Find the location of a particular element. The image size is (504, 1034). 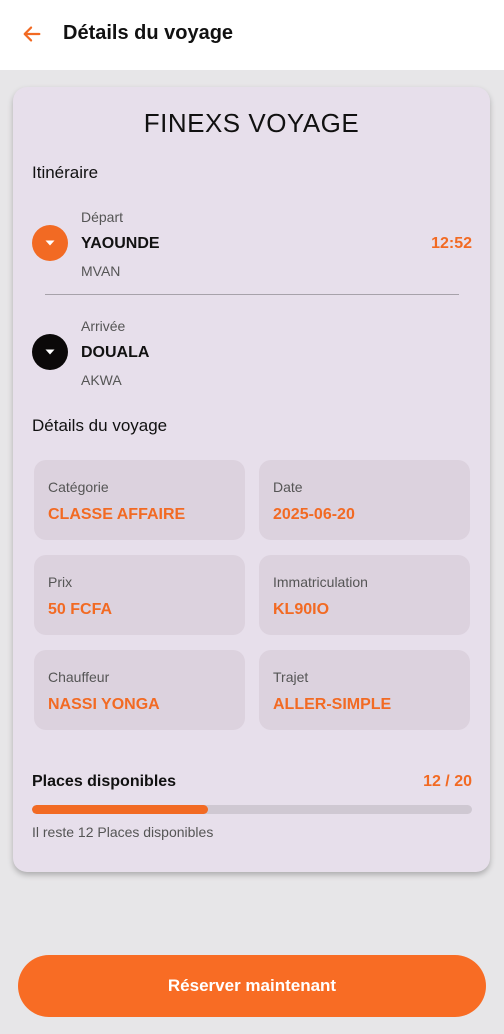

detail-label: Prix is located at coordinates (60, 582).